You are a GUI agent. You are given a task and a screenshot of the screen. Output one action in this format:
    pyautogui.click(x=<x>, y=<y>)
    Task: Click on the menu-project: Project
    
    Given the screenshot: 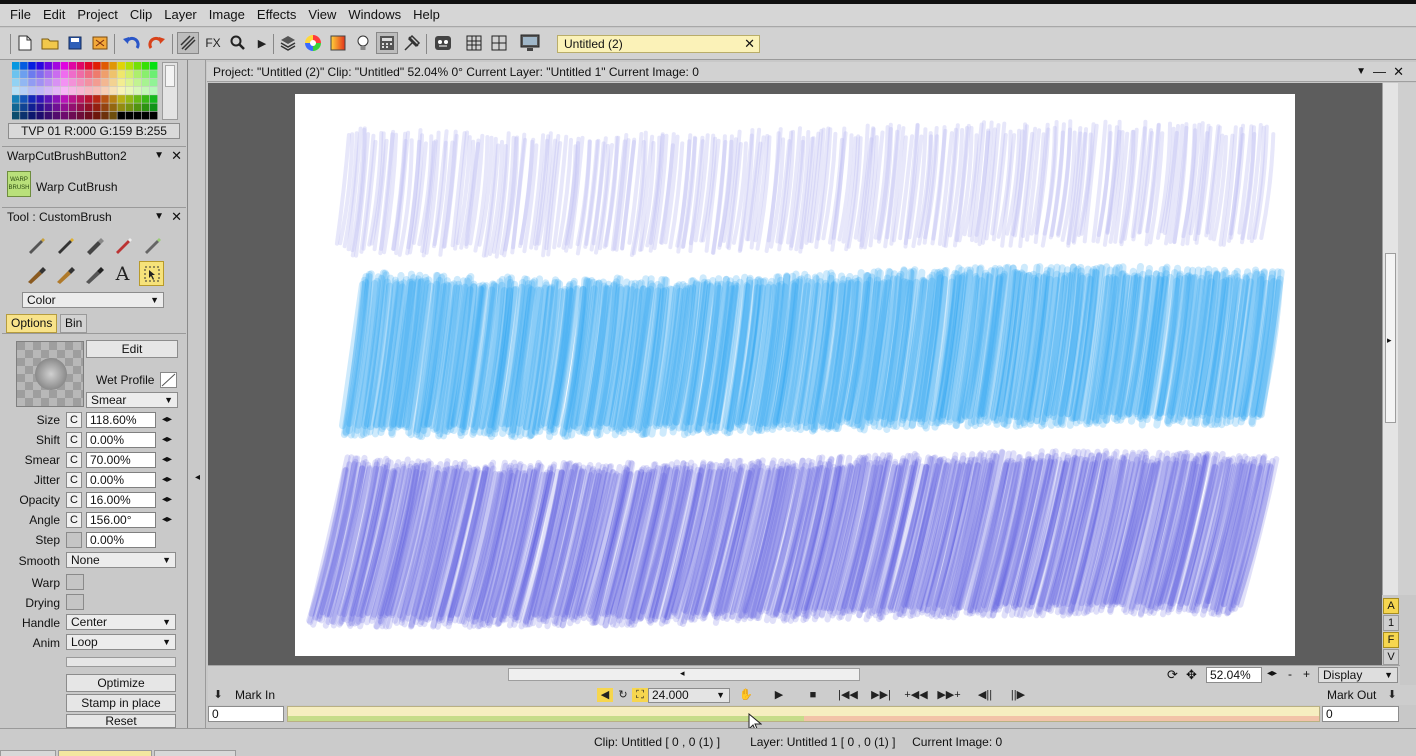 What is the action you would take?
    pyautogui.click(x=97, y=15)
    